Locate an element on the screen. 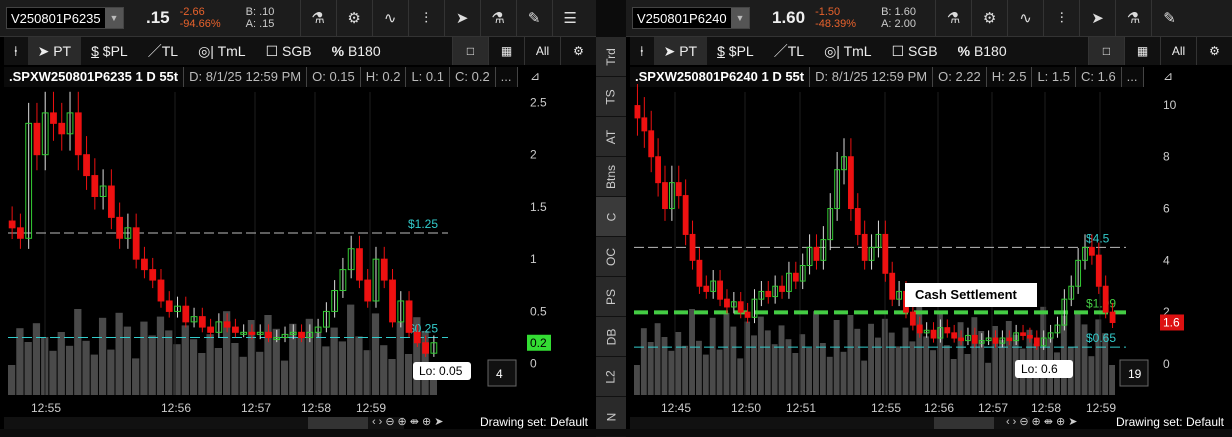  y-tick-label: 1.5 is located at coordinates (538, 207).